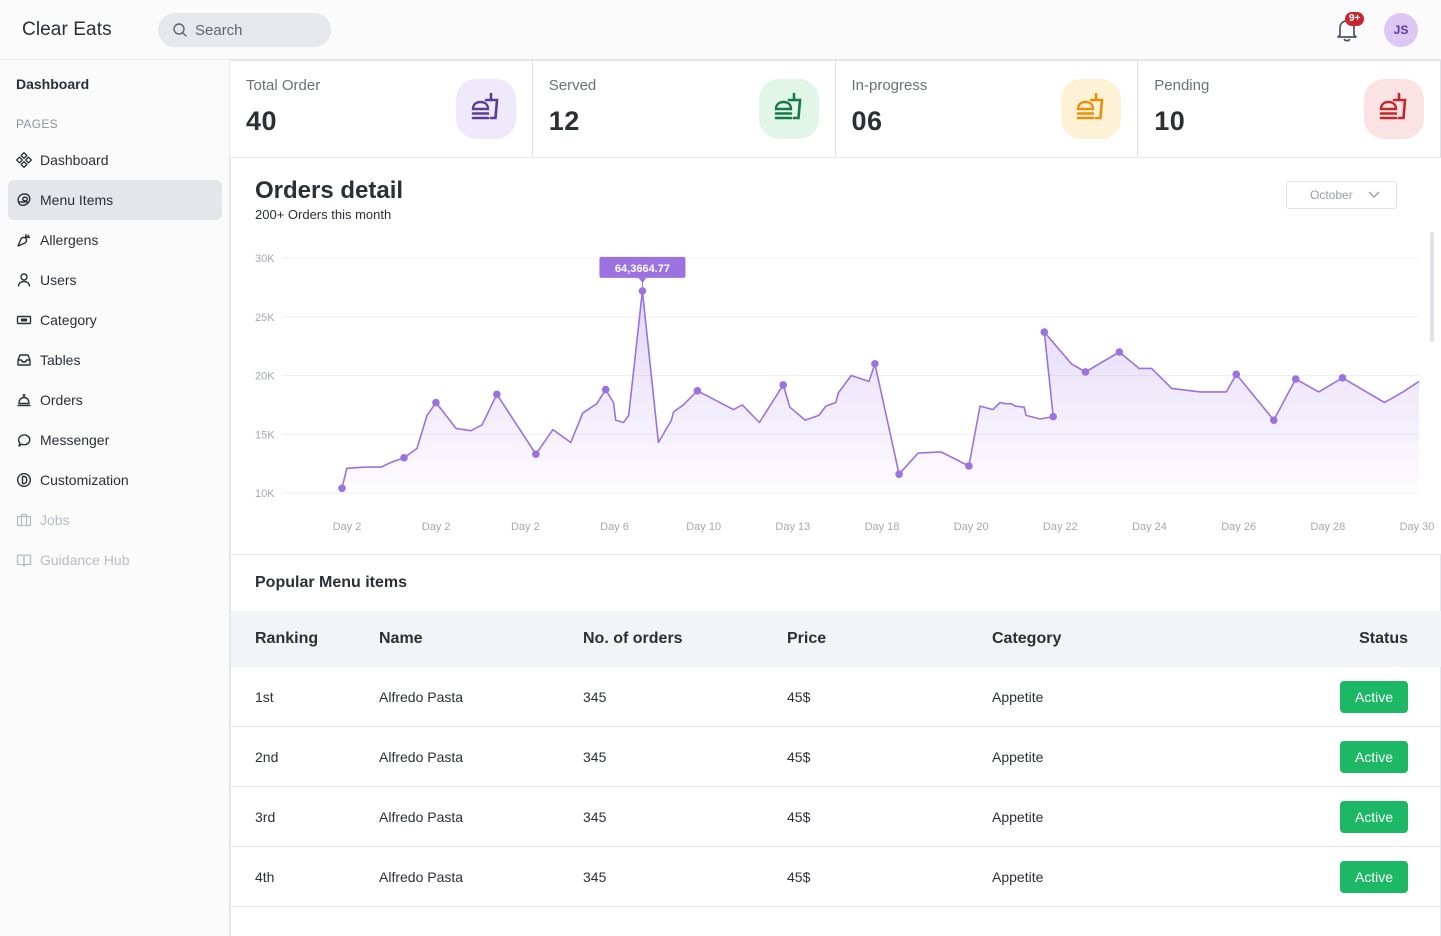  I want to click on stat-label: Total Order, so click(283, 85).